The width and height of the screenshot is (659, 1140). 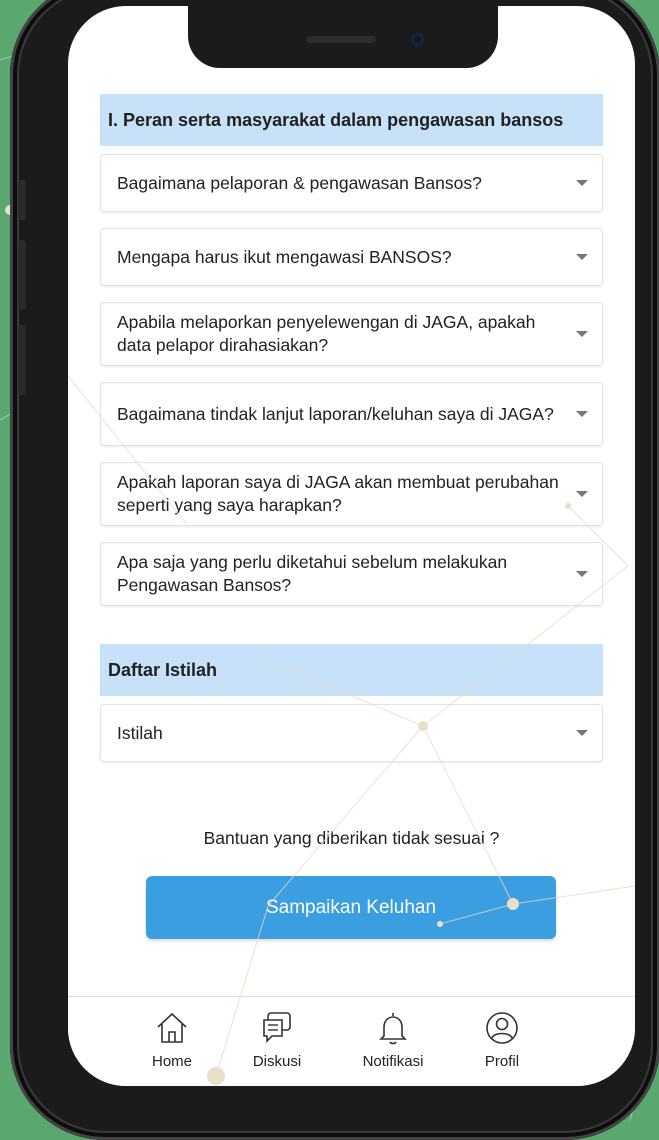 I want to click on nav-label: Home, so click(x=171, y=1061).